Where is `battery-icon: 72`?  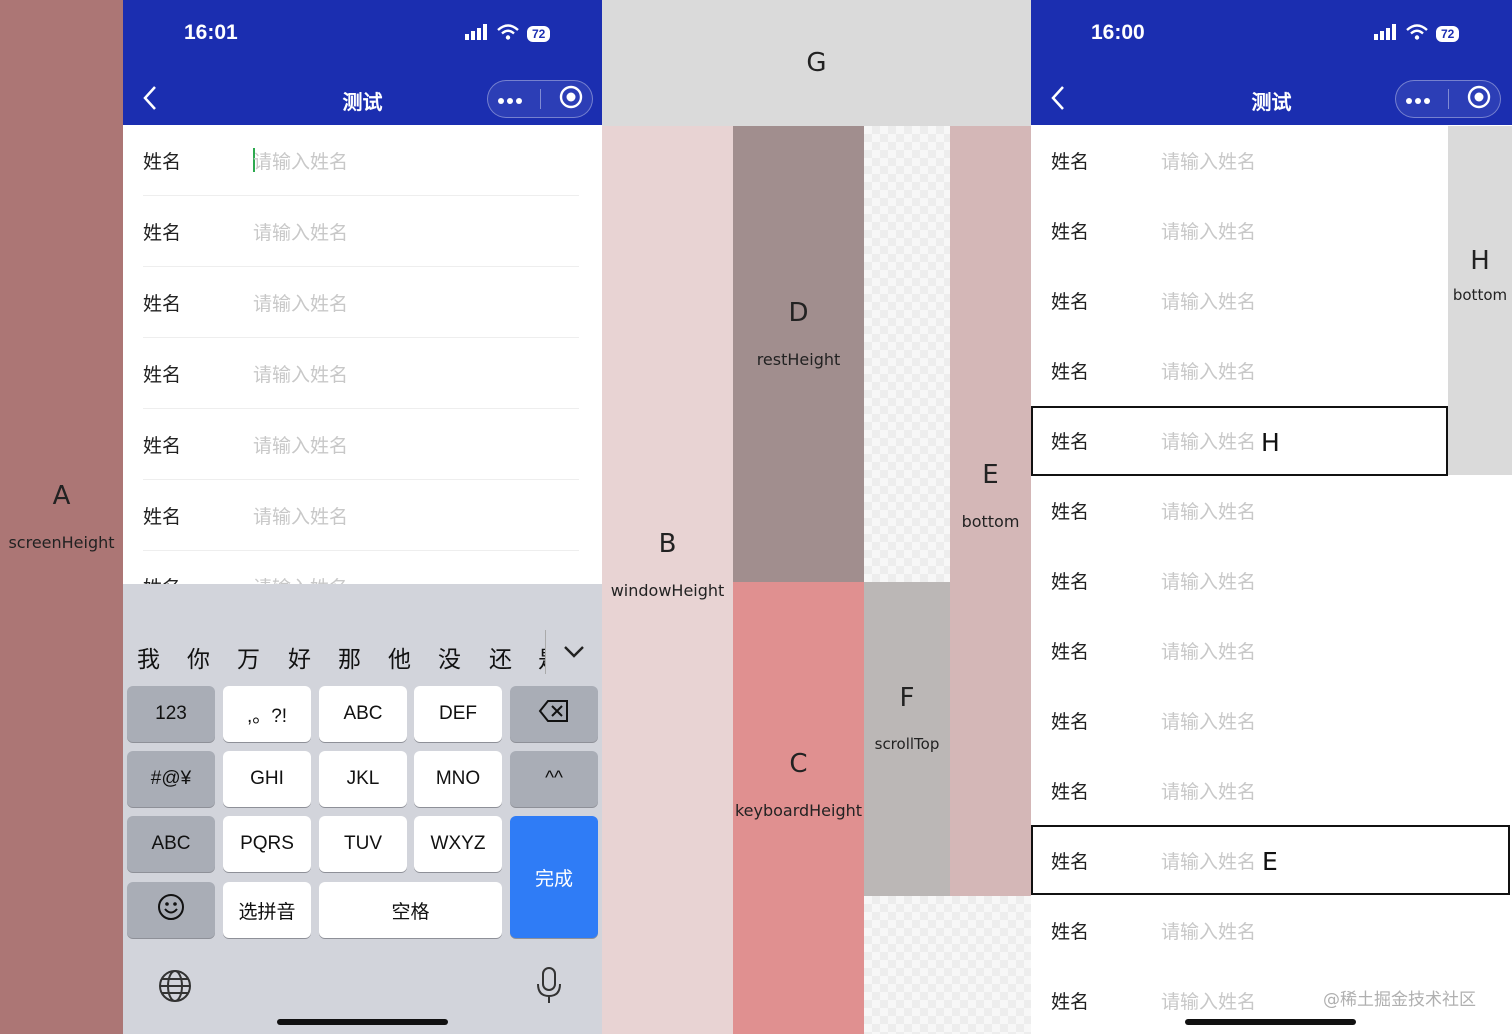
battery-icon: 72 is located at coordinates (539, 34).